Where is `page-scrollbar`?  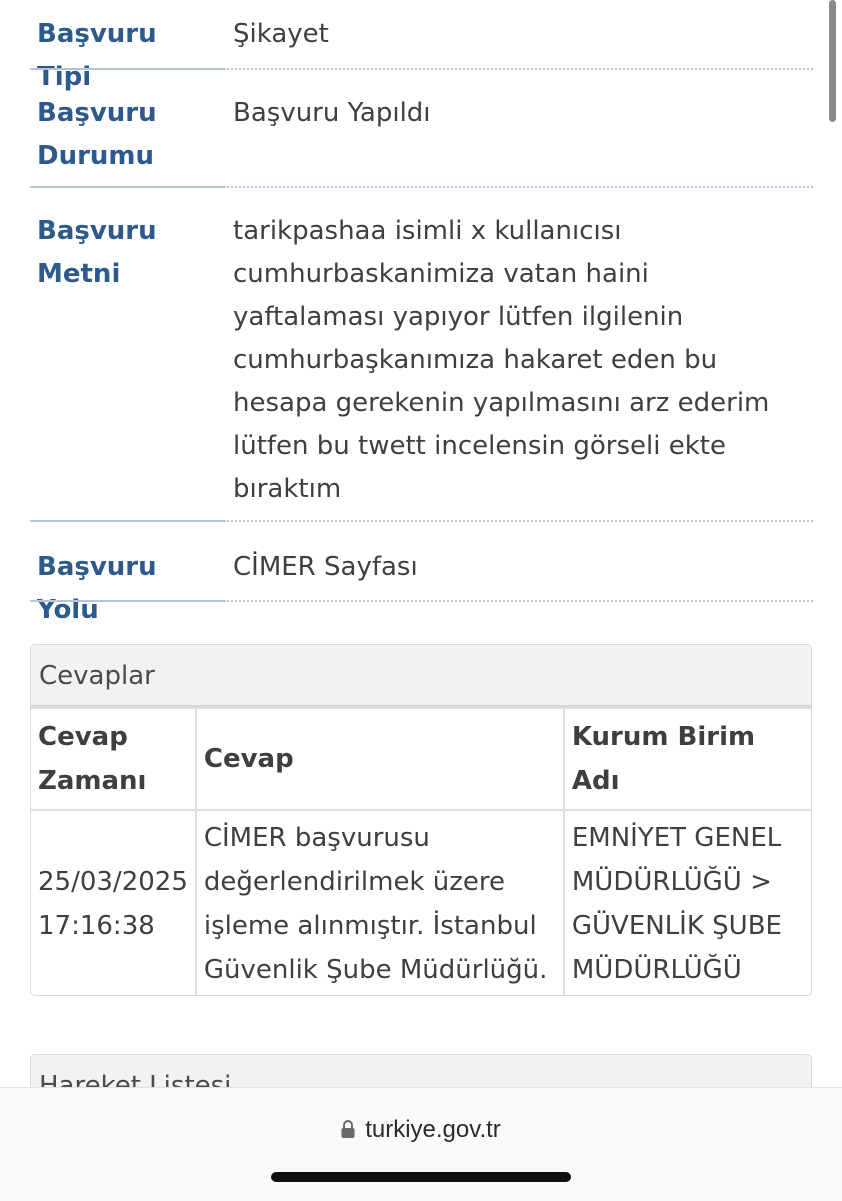
page-scrollbar is located at coordinates (832, 61).